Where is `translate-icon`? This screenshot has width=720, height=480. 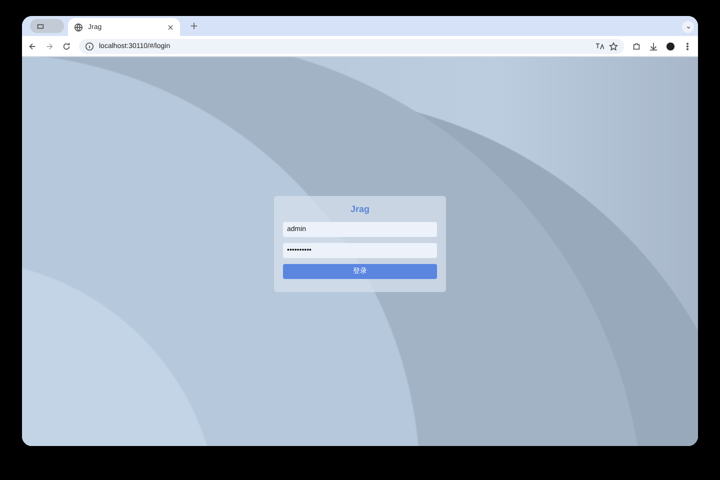
translate-icon is located at coordinates (599, 46).